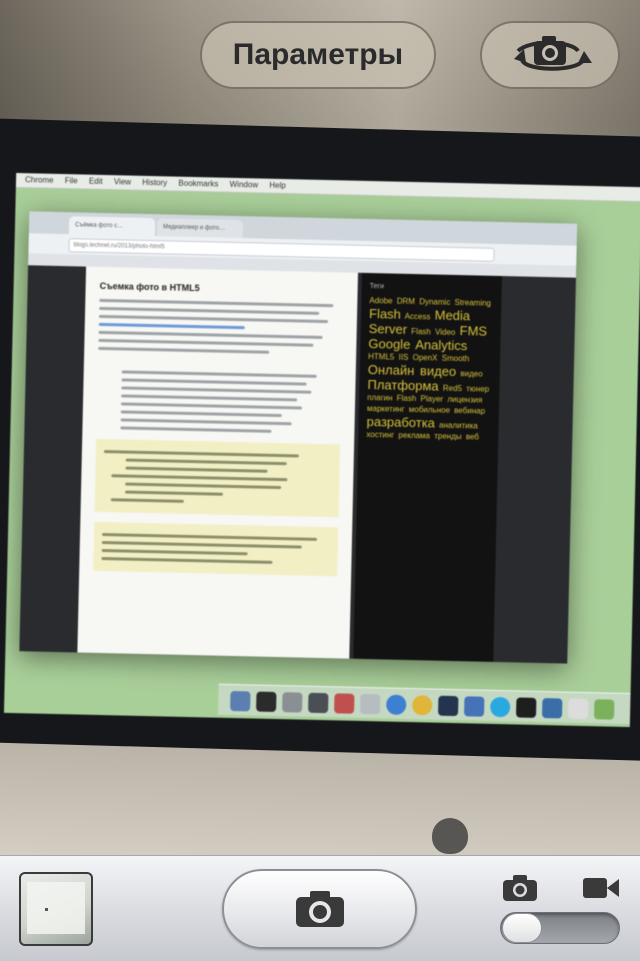  I want to click on menubar-item: File, so click(71, 181).